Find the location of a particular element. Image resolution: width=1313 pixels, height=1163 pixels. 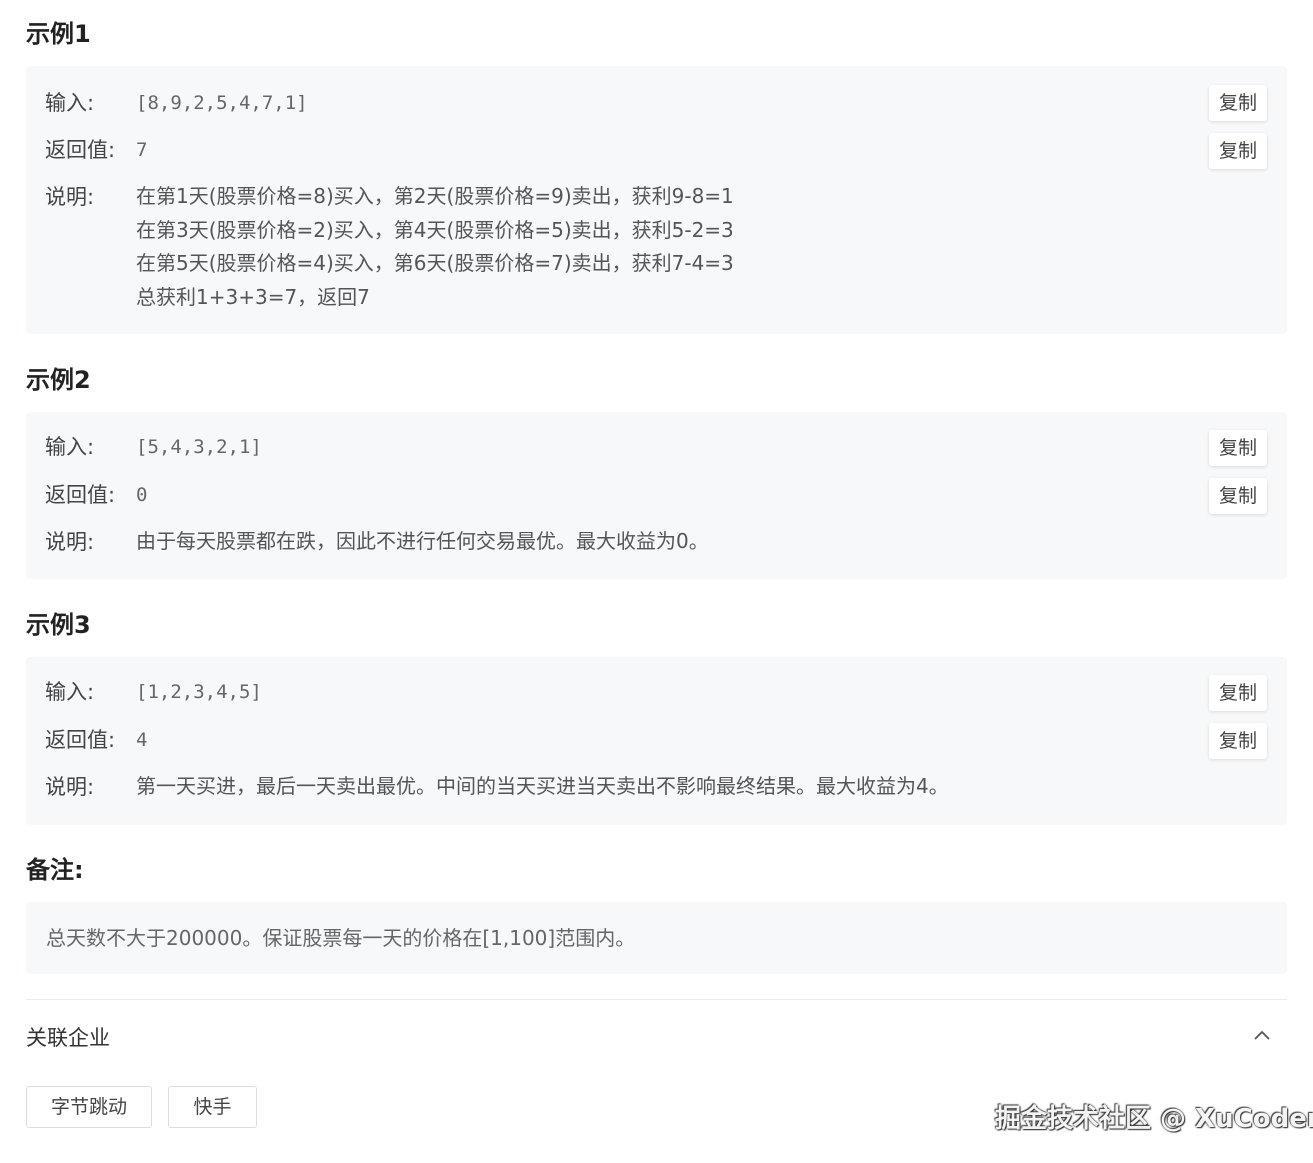

example-2-input-row: 输入: [5,4,3,2,1] is located at coordinates (656, 447).